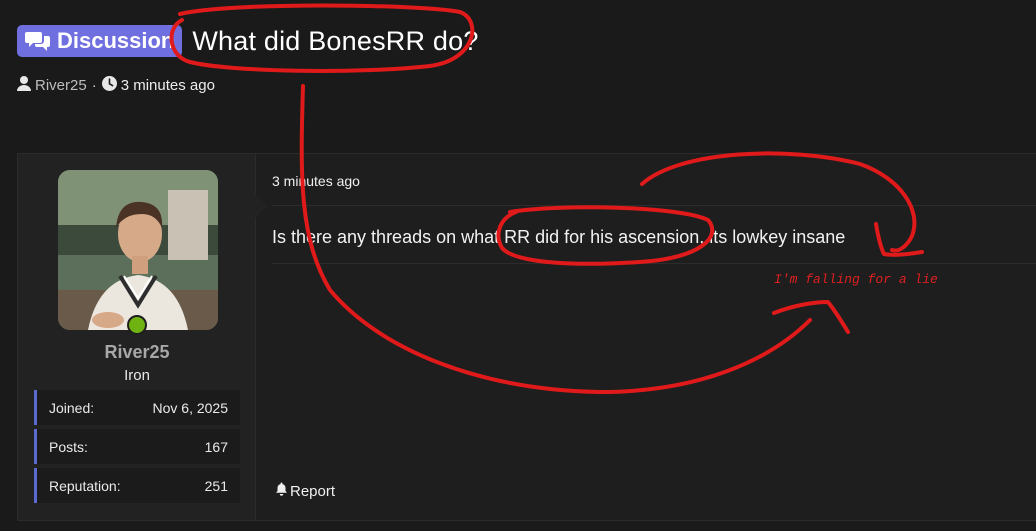  I want to click on online-status-indicator, so click(137, 325).